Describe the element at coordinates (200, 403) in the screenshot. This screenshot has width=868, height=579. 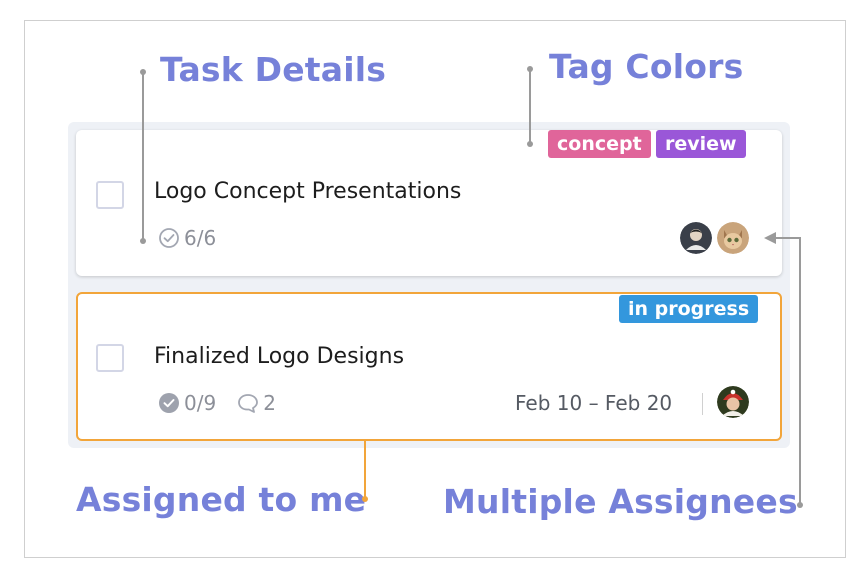
I see `subtask-count-label: 0/9` at that location.